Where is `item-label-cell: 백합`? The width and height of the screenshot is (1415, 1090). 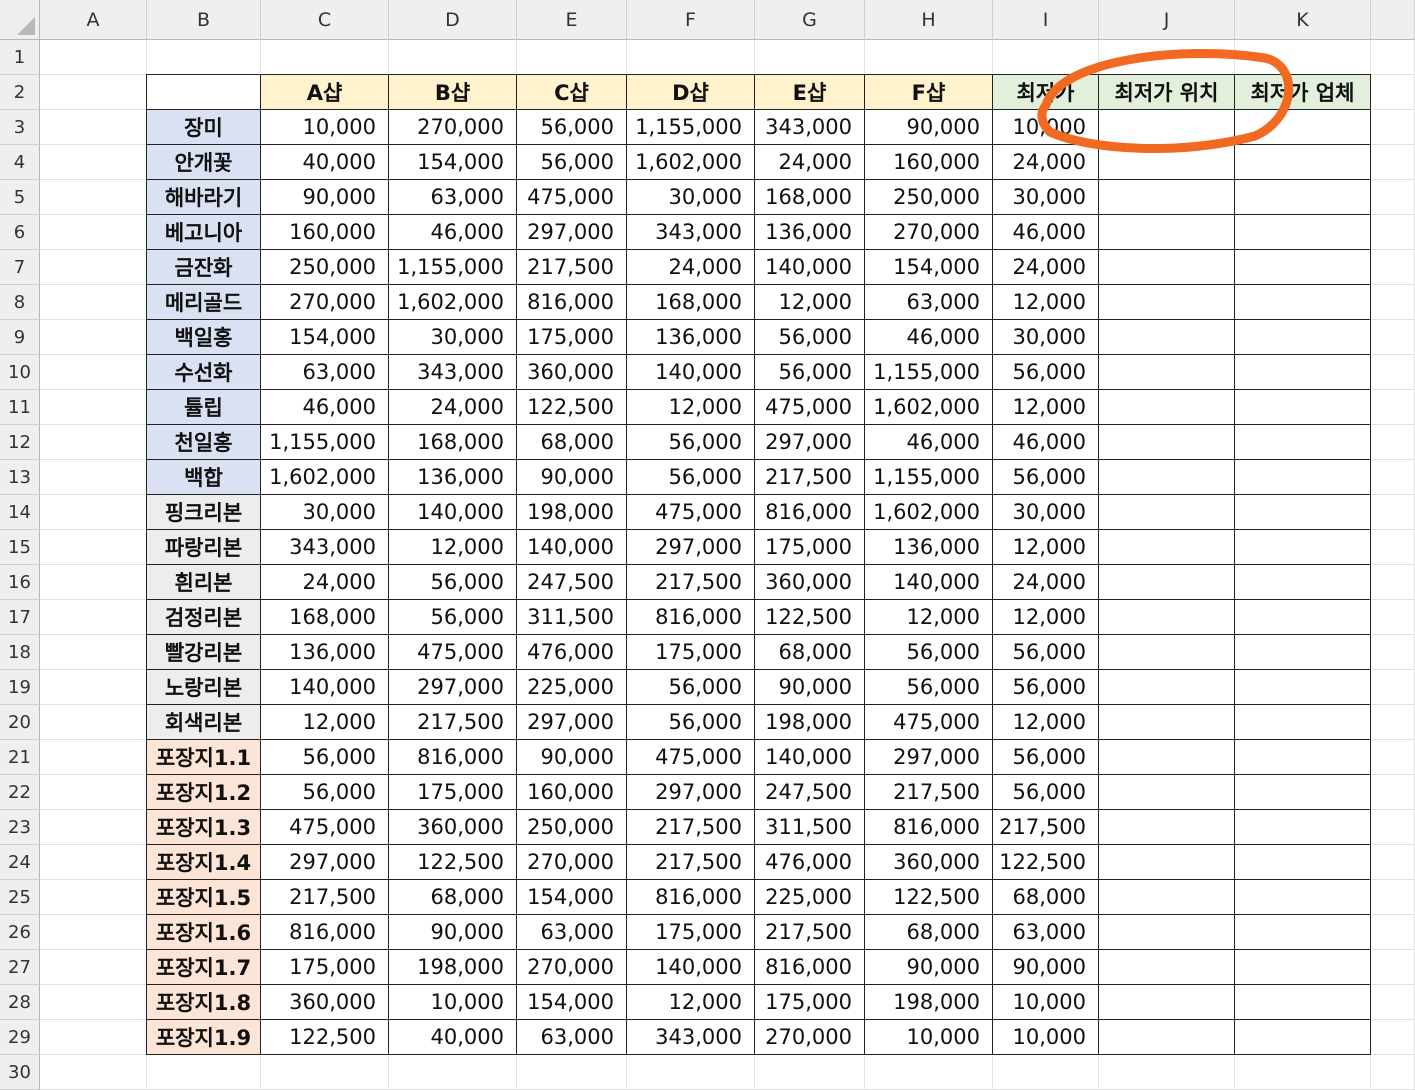 item-label-cell: 백합 is located at coordinates (204, 477).